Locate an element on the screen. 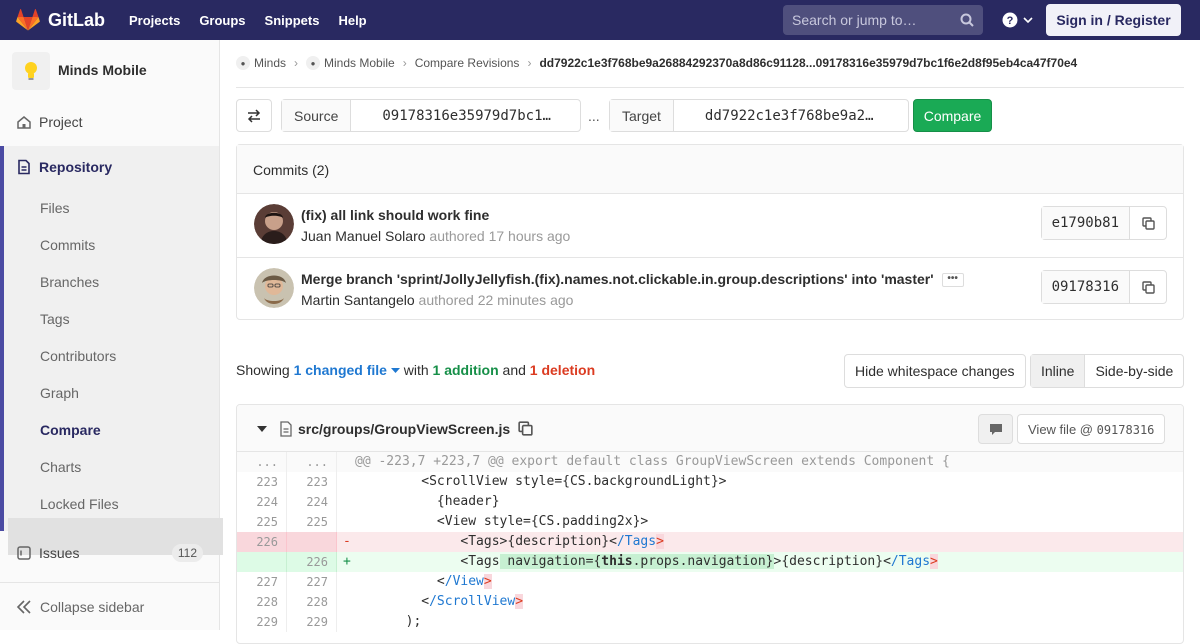 The width and height of the screenshot is (1200, 644). swap-revisions-button is located at coordinates (254, 115).